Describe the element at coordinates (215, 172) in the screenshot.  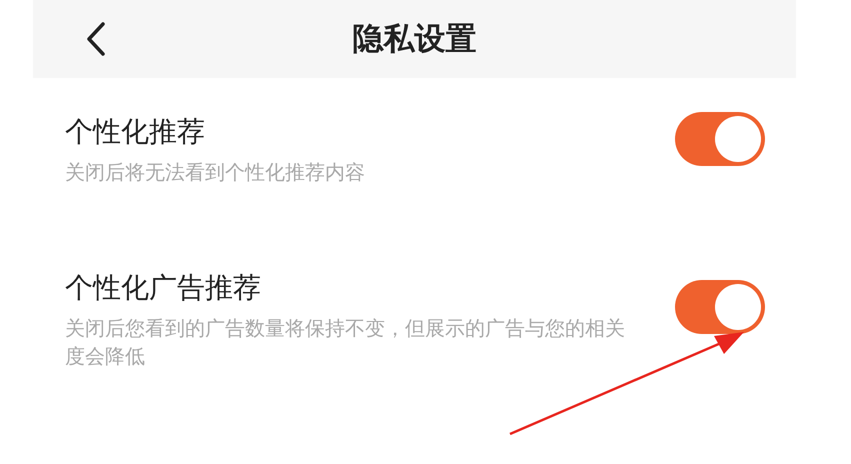
I see `setting-description: 关闭后将无法看到个性化推荐内容` at that location.